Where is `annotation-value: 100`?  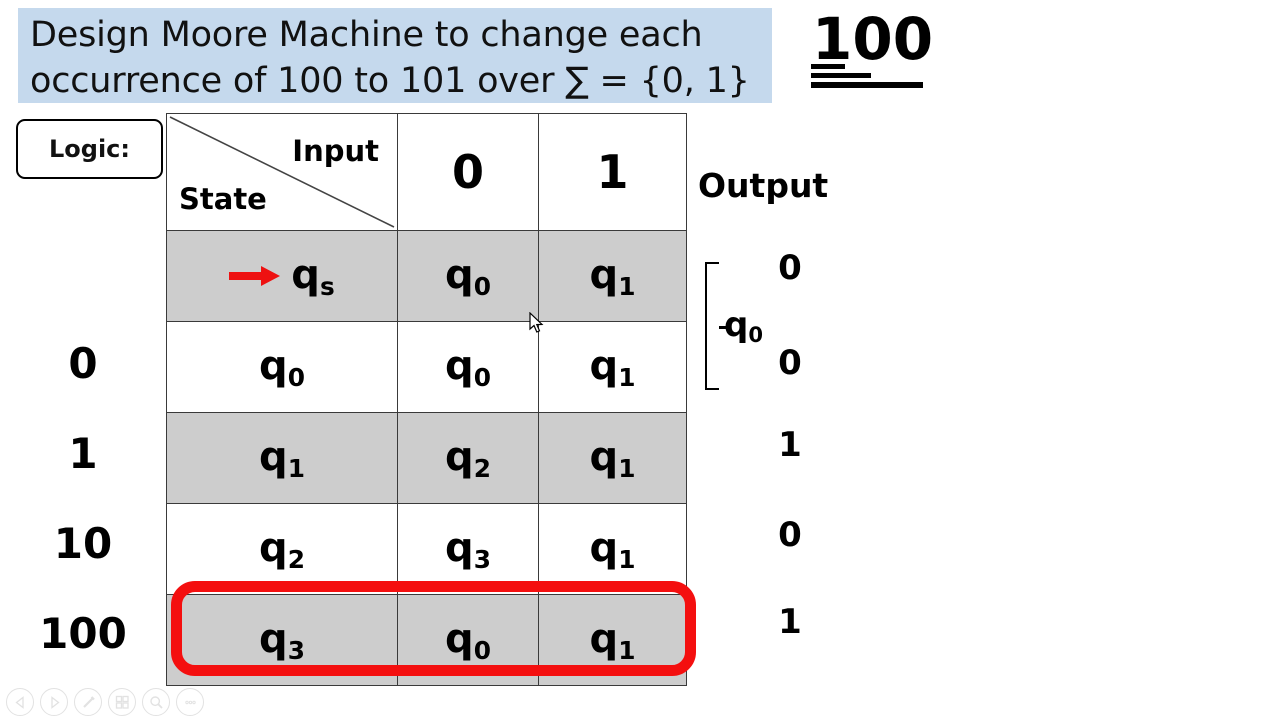 annotation-value: 100 is located at coordinates (873, 39).